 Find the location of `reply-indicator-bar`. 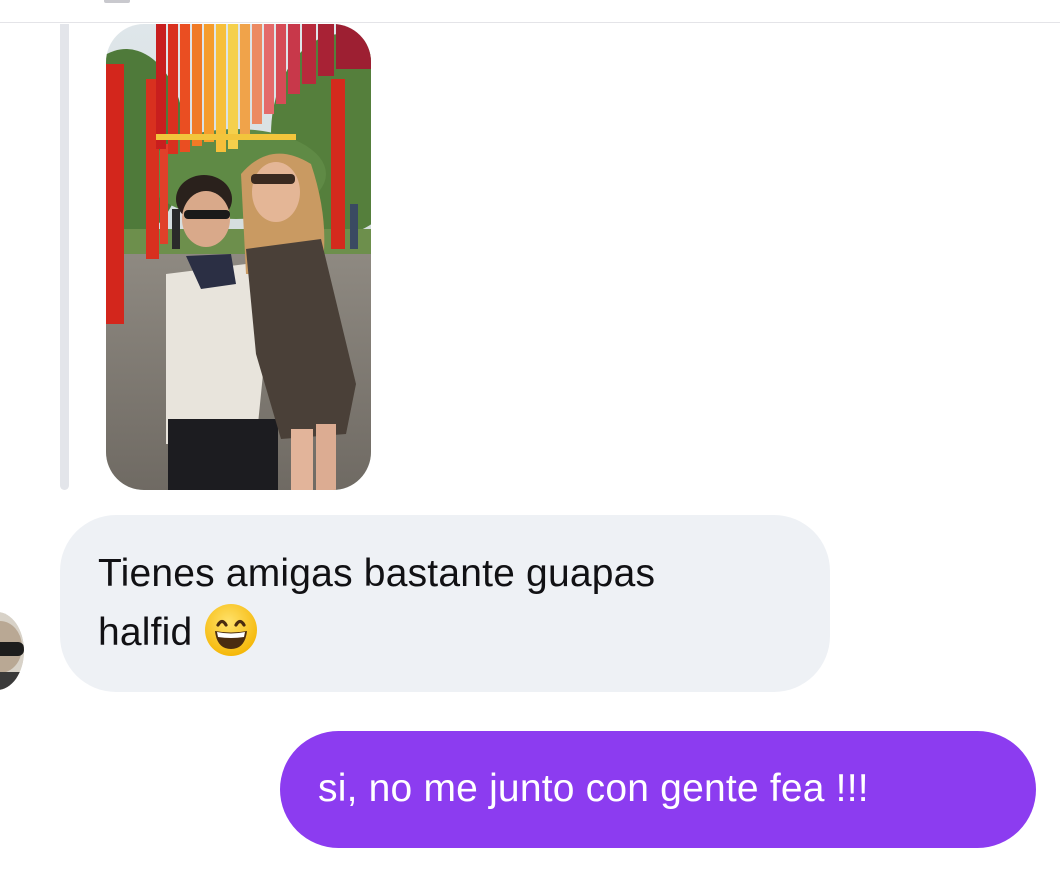

reply-indicator-bar is located at coordinates (64, 257).